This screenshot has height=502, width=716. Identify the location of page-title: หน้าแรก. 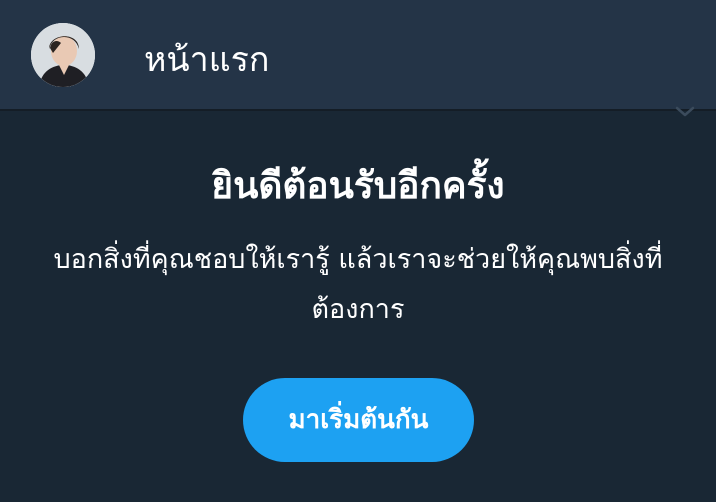
(207, 60).